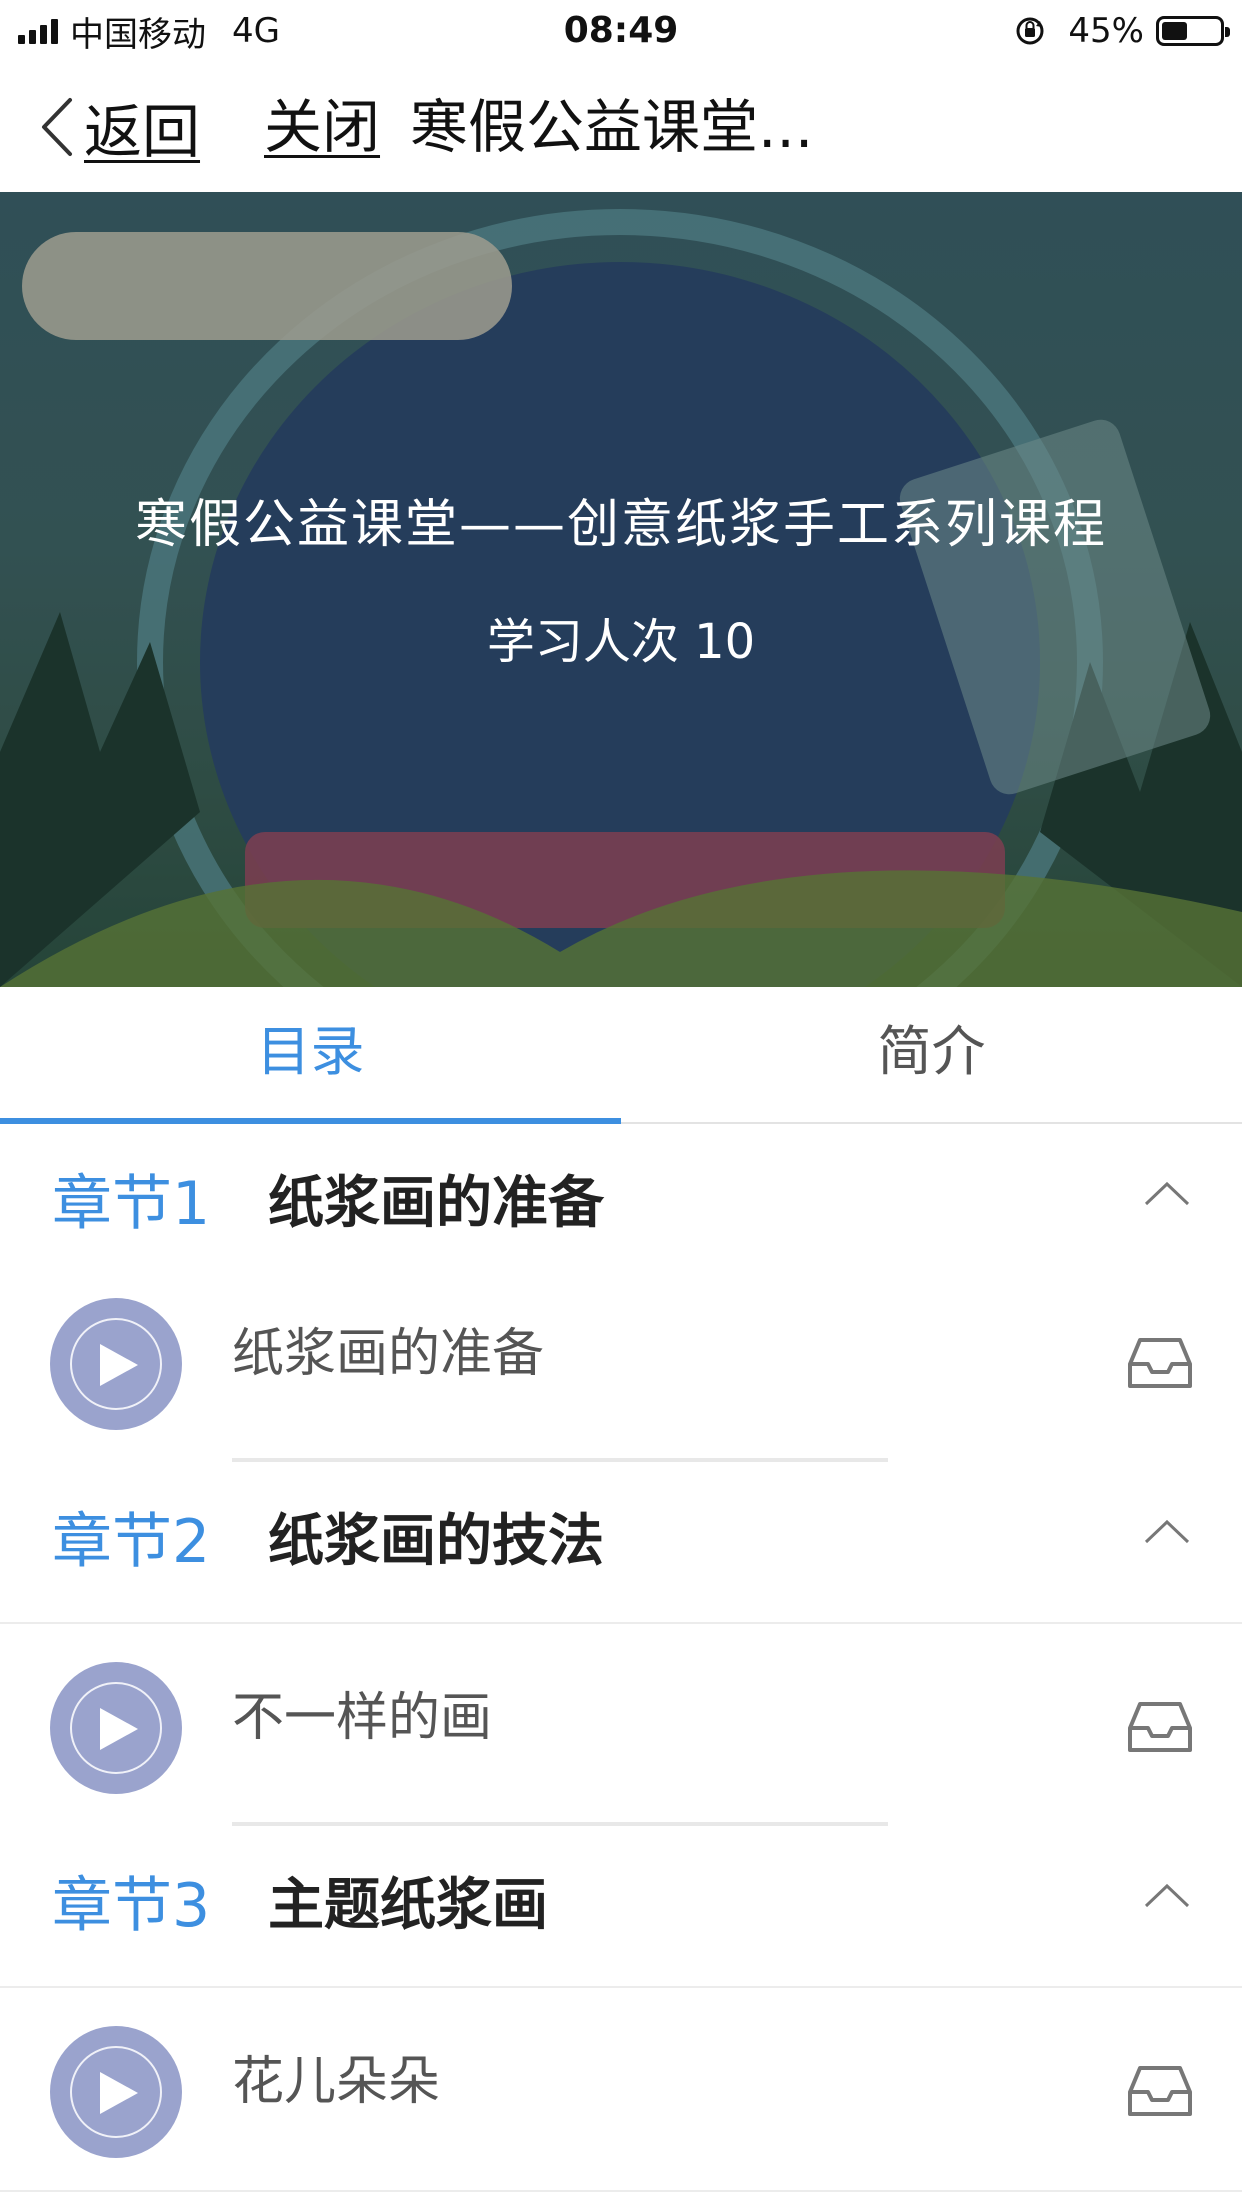 The image size is (1242, 2208). I want to click on back-button: 返回, so click(118, 128).